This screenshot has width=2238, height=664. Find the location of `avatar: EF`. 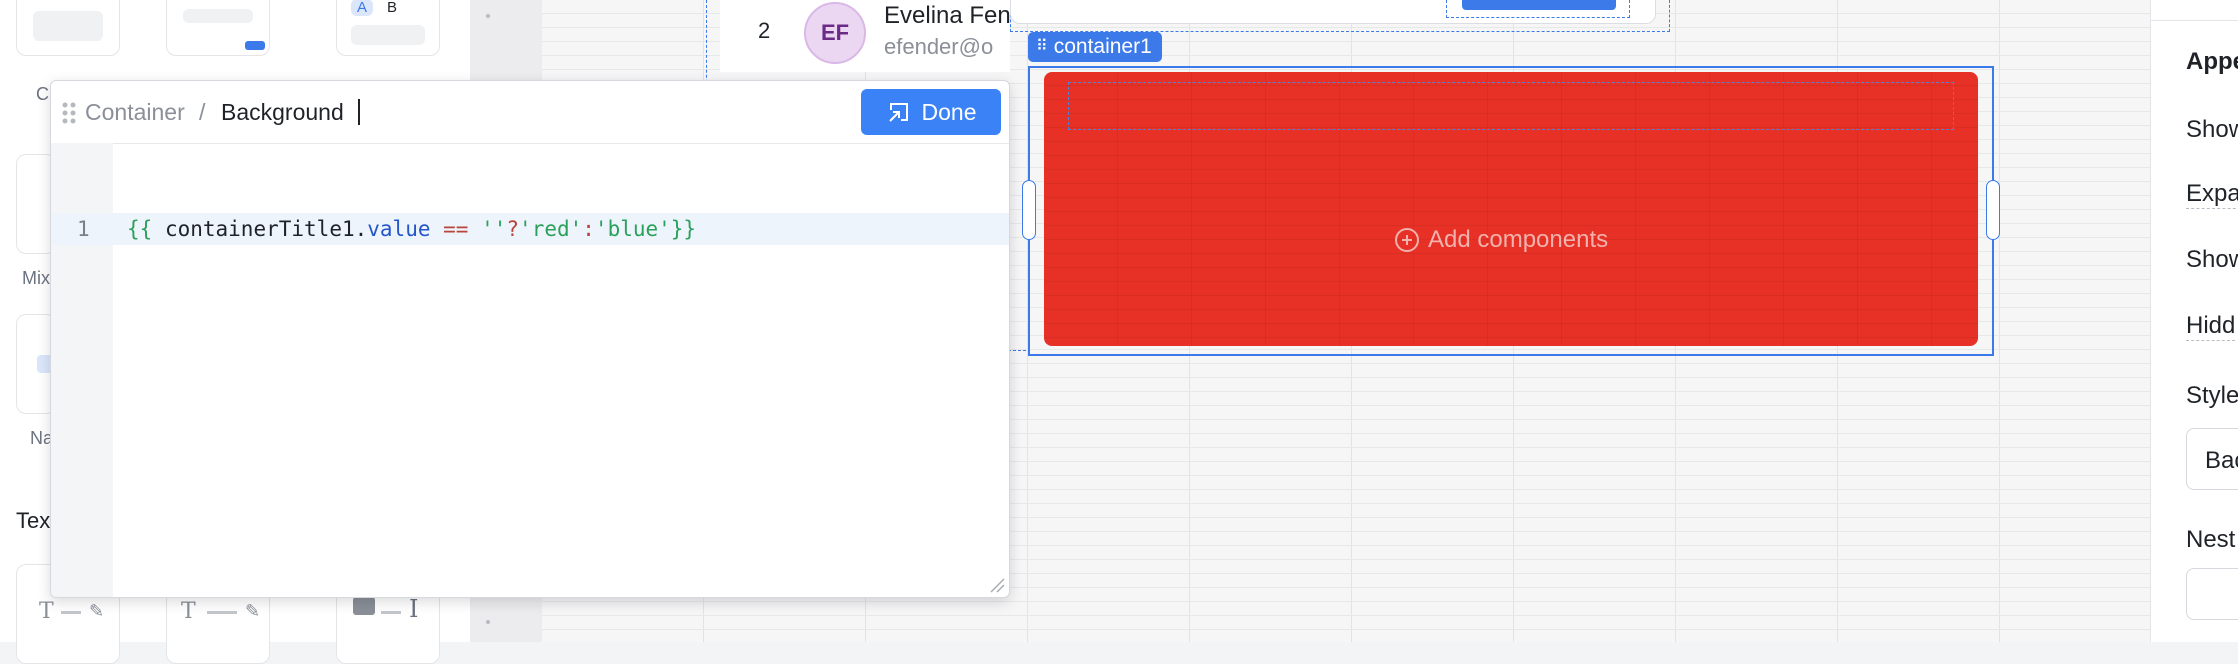

avatar: EF is located at coordinates (835, 33).